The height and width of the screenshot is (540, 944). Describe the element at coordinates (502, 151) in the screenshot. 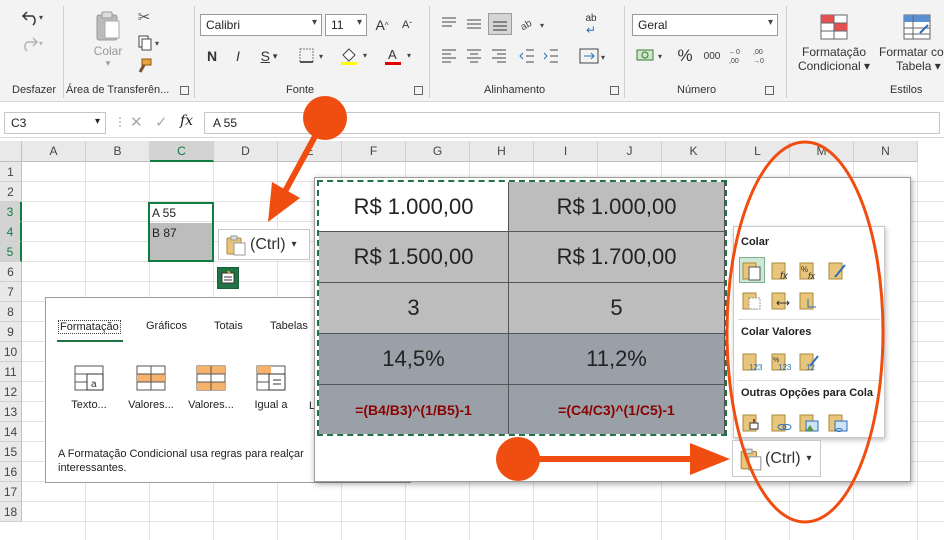

I see `column-header: H` at that location.